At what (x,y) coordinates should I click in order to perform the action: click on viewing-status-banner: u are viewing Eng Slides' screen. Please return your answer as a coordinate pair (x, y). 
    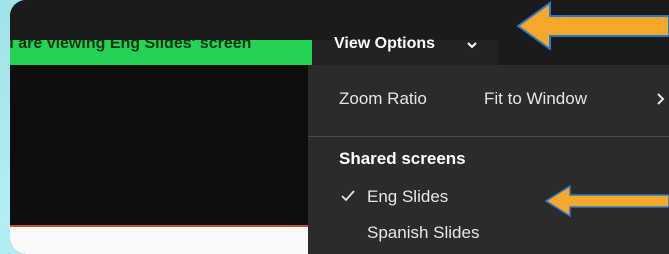
    Looking at the image, I should click on (161, 52).